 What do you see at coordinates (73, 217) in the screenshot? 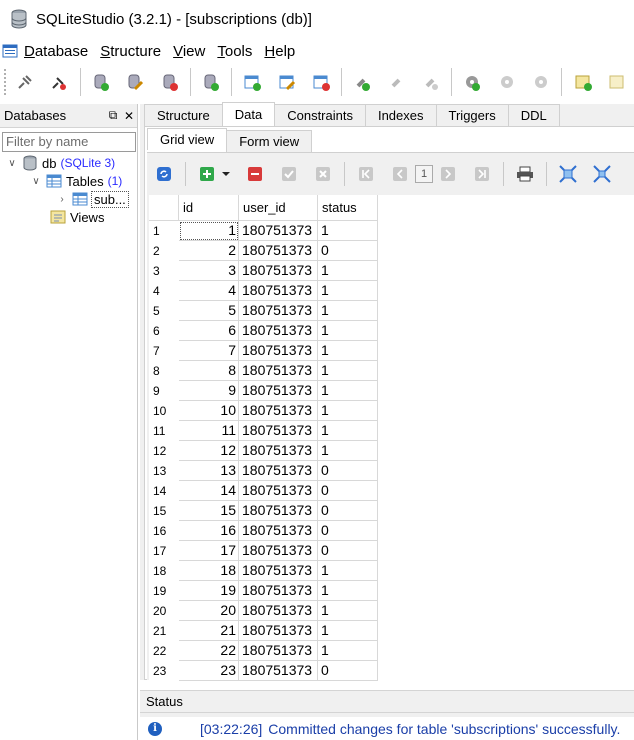
I see `tree-item-views: Views` at bounding box center [73, 217].